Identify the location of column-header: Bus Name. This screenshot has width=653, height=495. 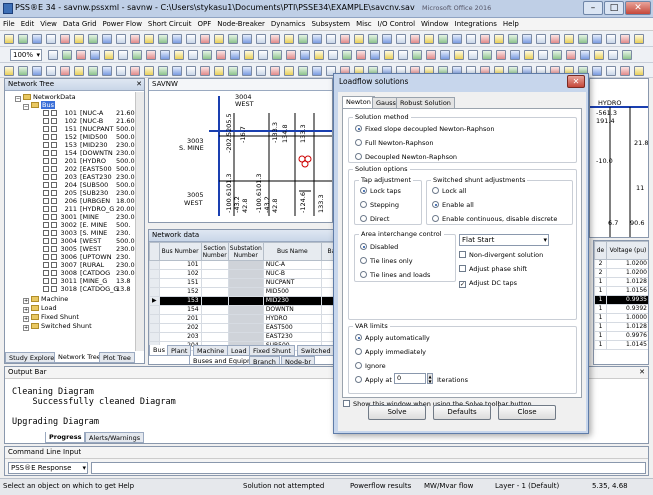
(292, 251).